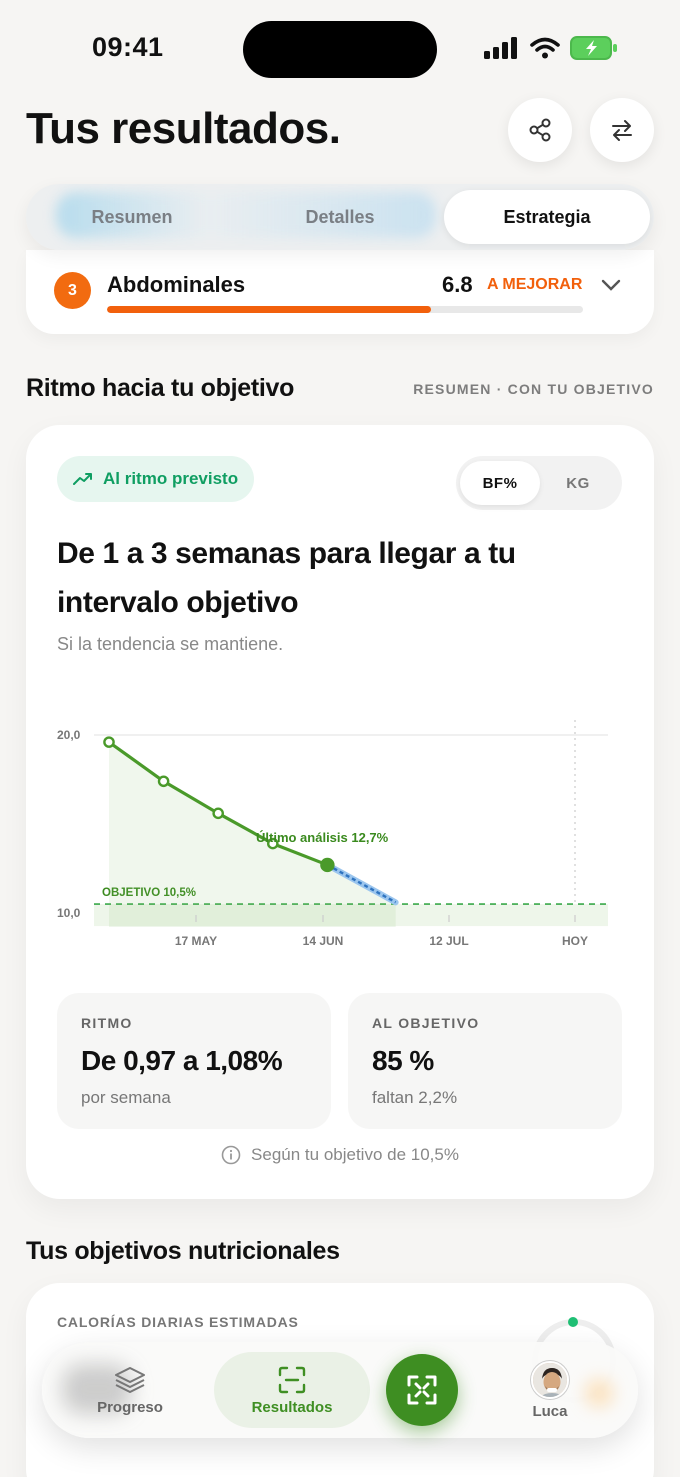 The image size is (680, 1477). Describe the element at coordinates (182, 1060) in the screenshot. I see `stat-ritmo-value: De 0,97 a 1,08%` at that location.